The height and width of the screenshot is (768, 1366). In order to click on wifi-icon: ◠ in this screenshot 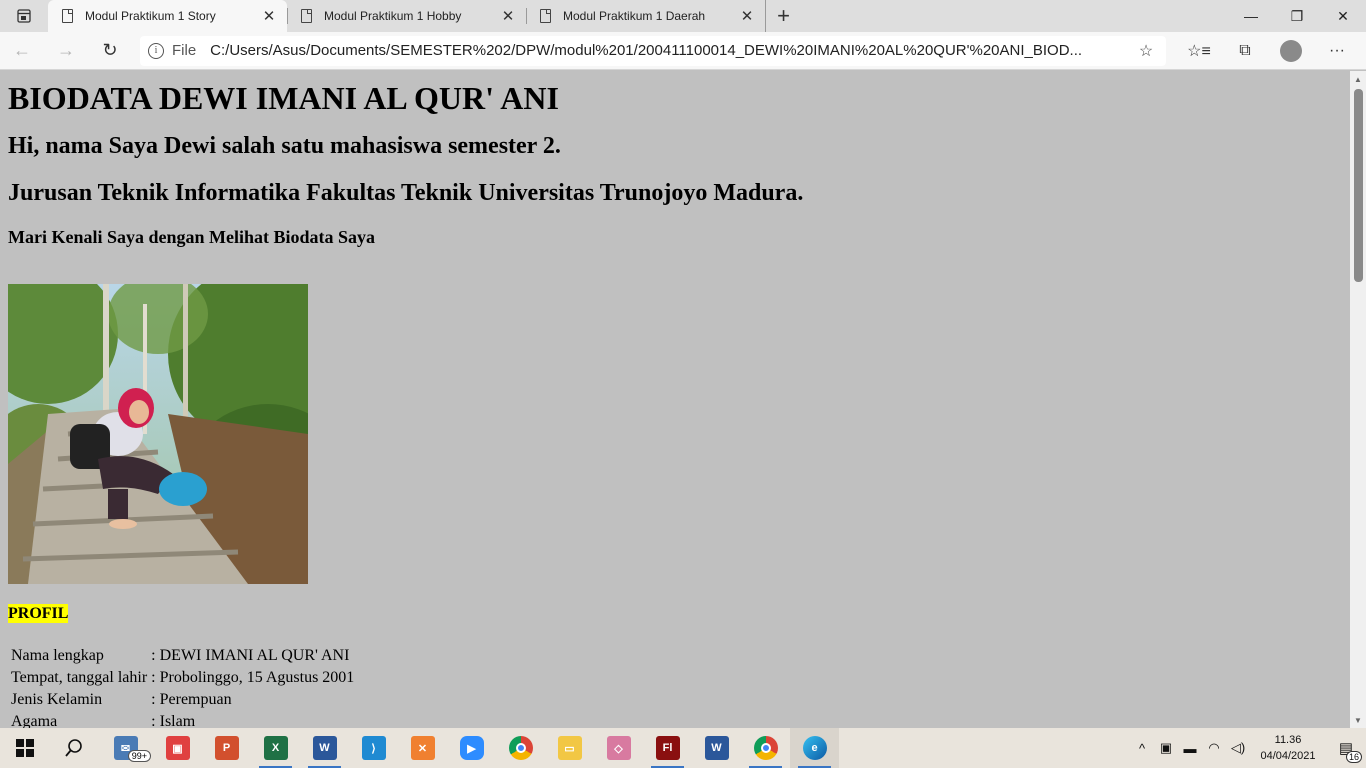, I will do `click(1214, 748)`.